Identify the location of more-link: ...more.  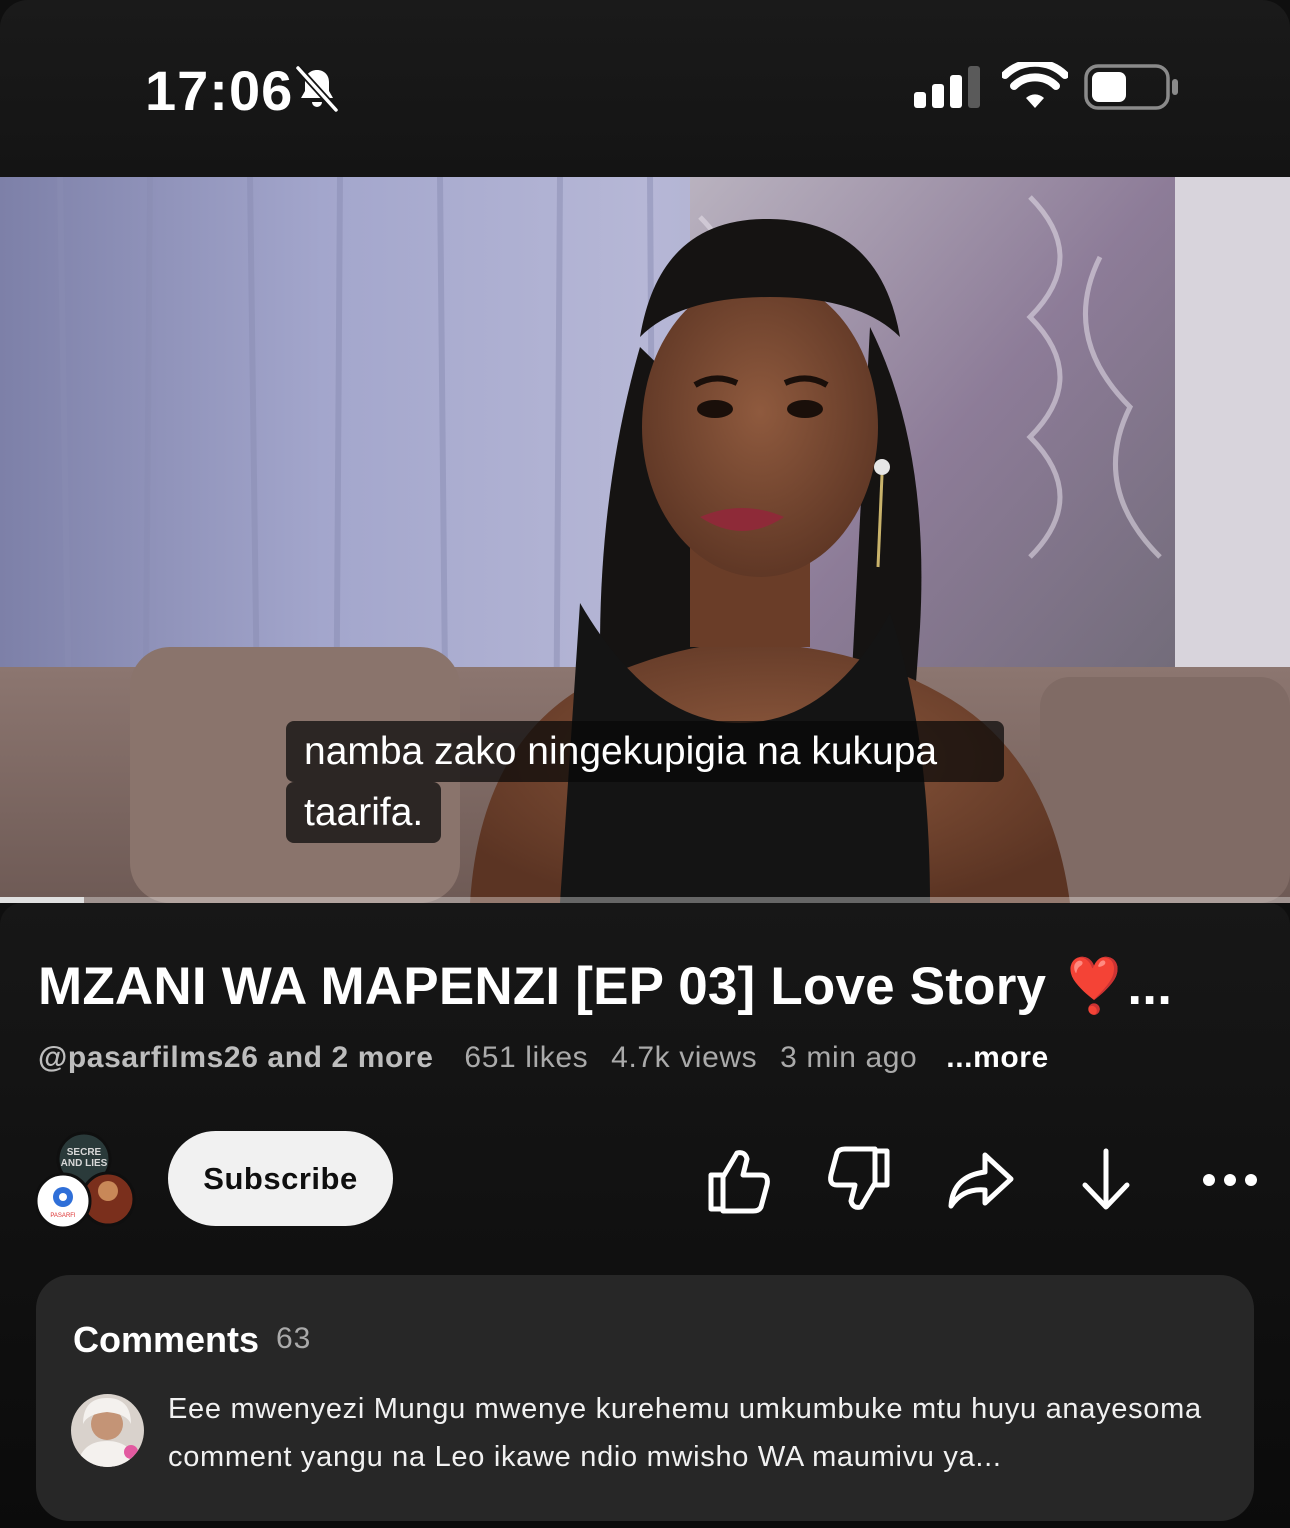
(997, 1057).